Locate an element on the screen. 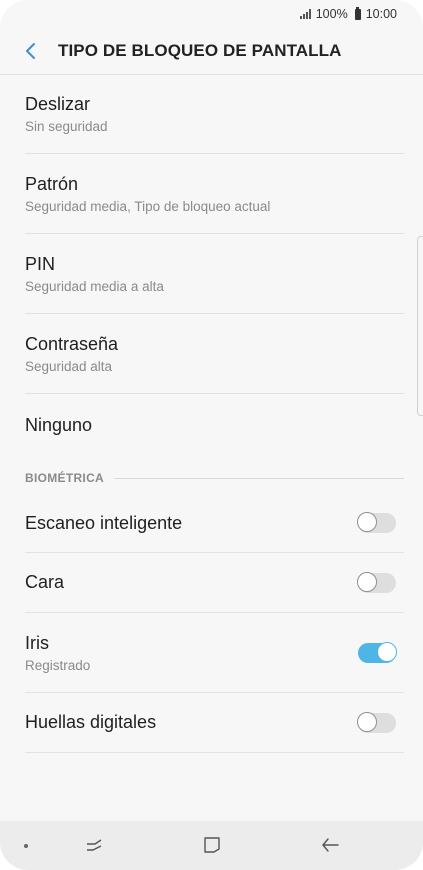 The image size is (423, 870). lock-option-ninguno: Ninguno is located at coordinates (214, 425).